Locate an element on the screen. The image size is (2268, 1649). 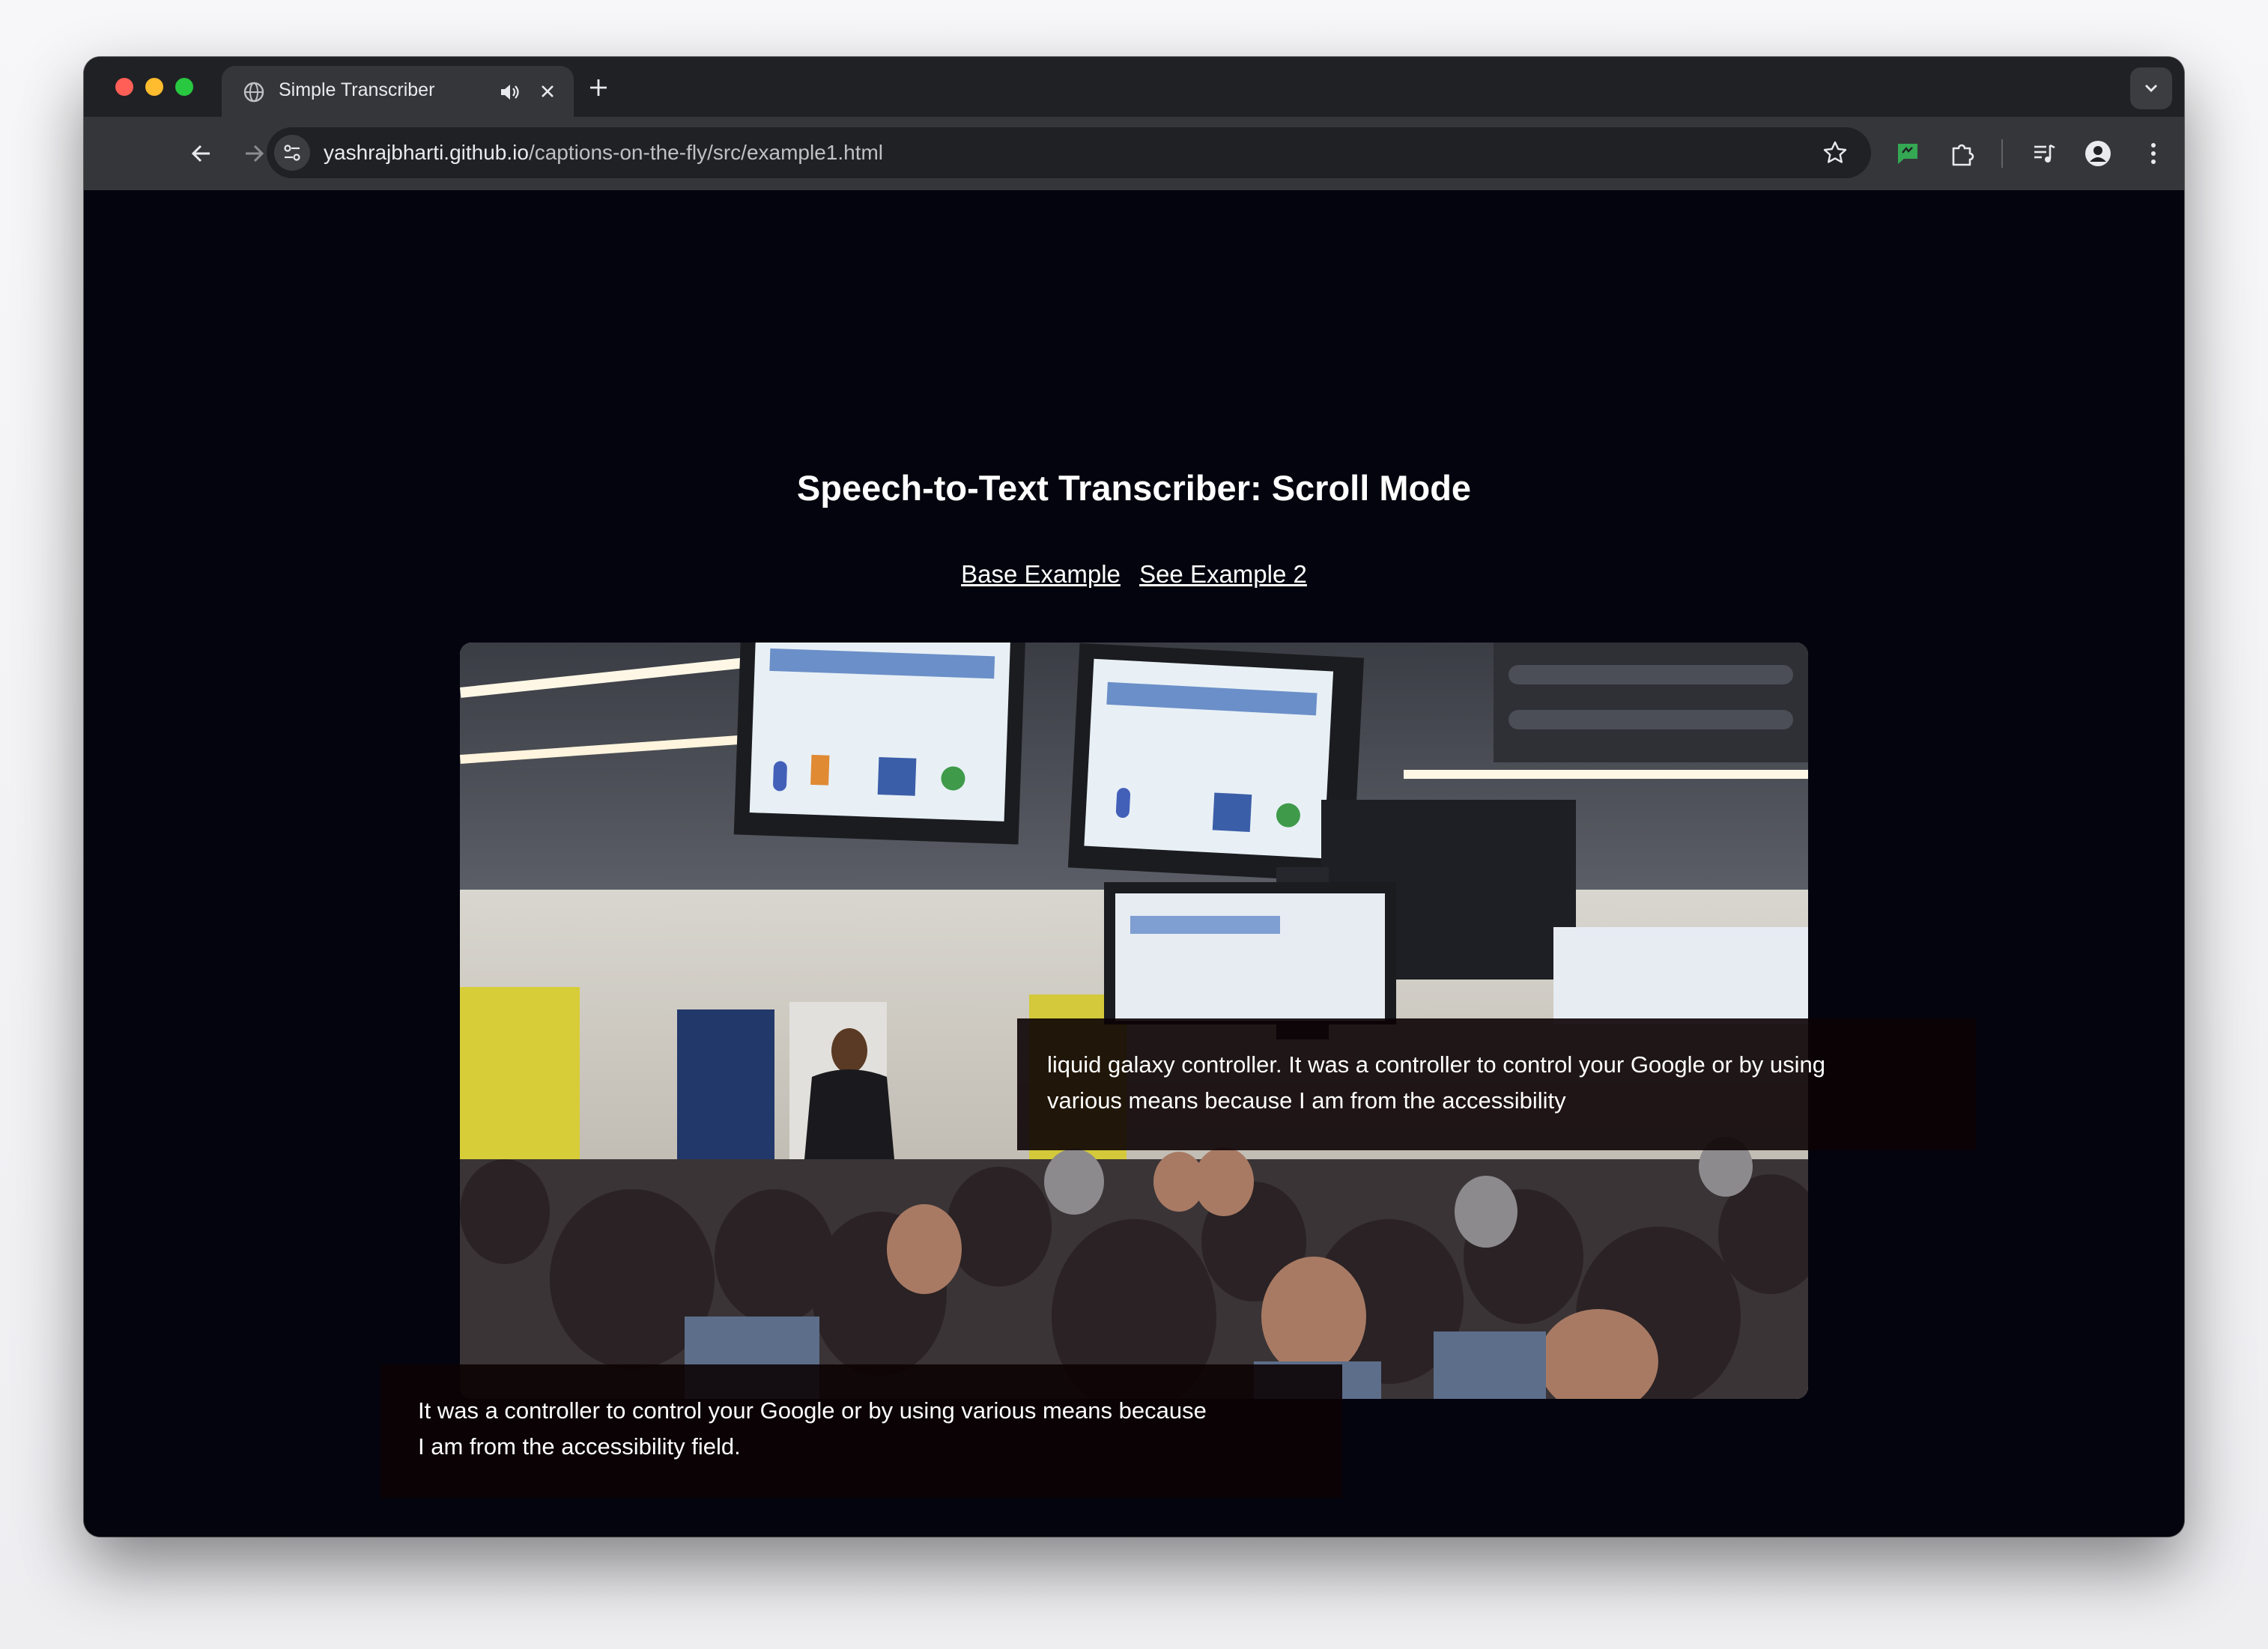
tab-title: Simple Transcriber is located at coordinates (357, 89).